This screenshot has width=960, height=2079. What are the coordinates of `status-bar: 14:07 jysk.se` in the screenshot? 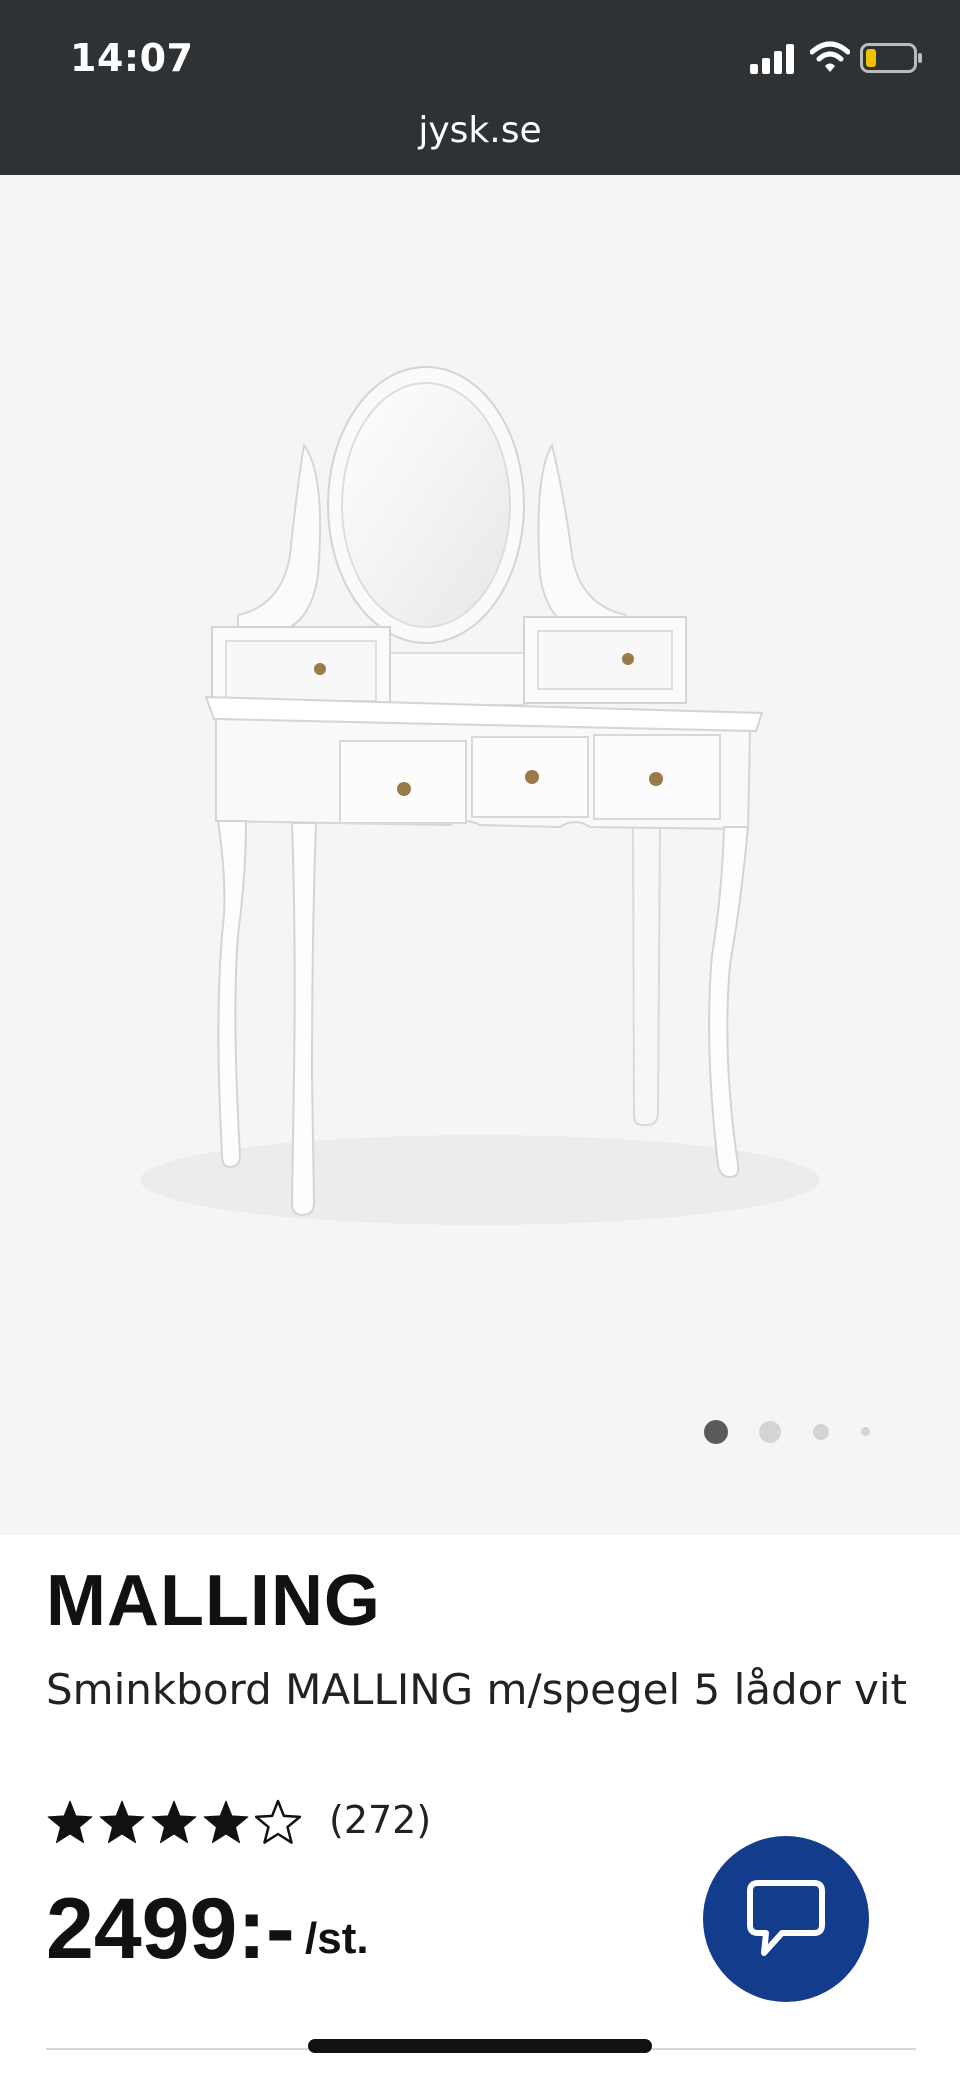 It's located at (480, 87).